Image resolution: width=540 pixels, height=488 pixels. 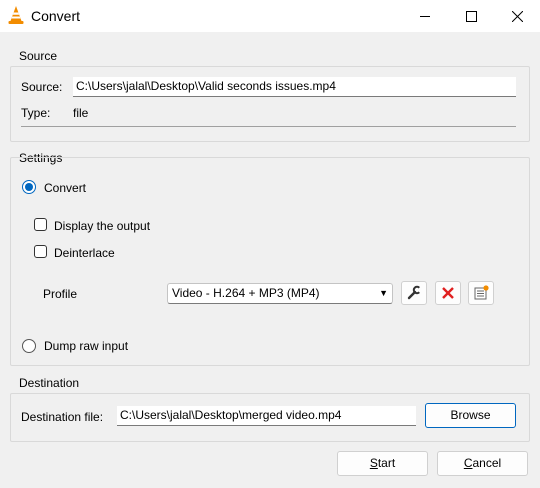 What do you see at coordinates (470, 415) in the screenshot?
I see `browse-button: Browse` at bounding box center [470, 415].